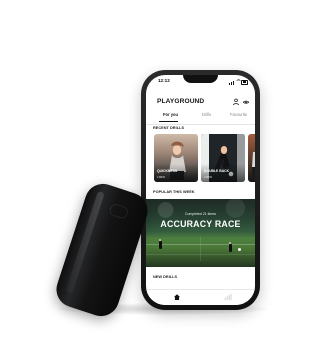  I want to click on recent-drill-card, so click(251, 158).